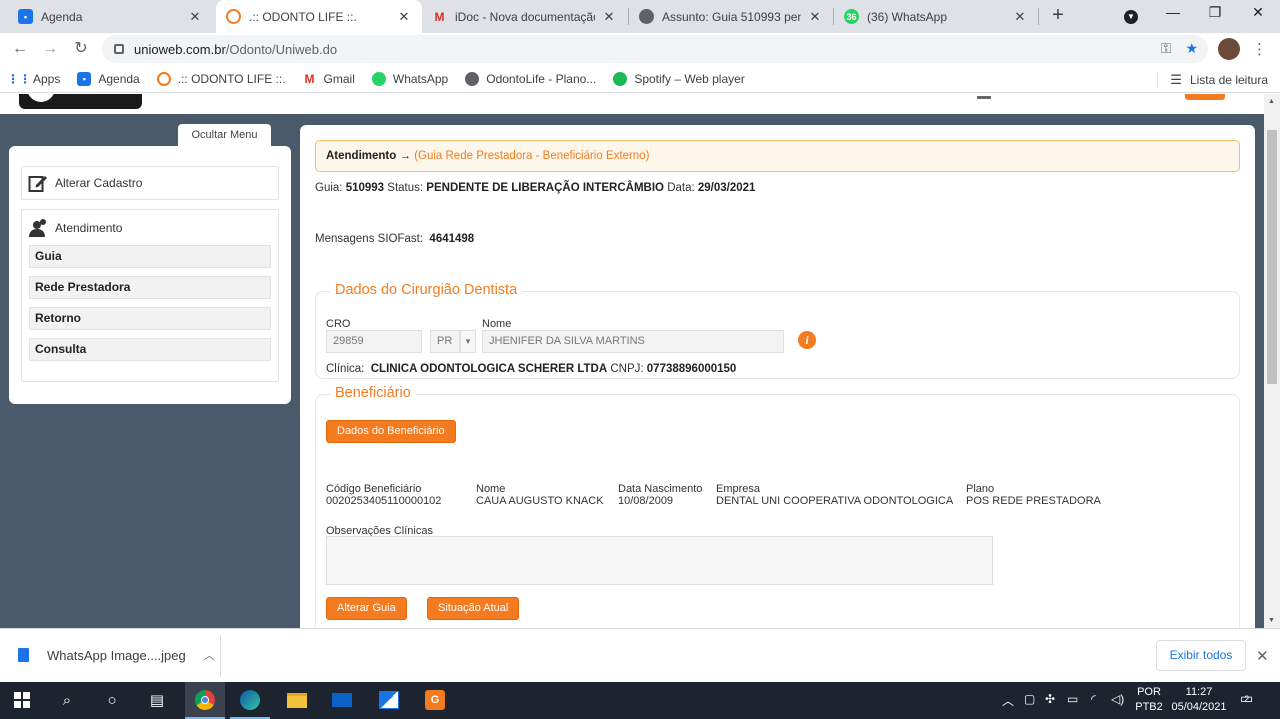 The width and height of the screenshot is (1280, 719). Describe the element at coordinates (489, 369) in the screenshot. I see `clinica-value: CLINICA ODONTOLOGICA SCHERER LTDA` at that location.